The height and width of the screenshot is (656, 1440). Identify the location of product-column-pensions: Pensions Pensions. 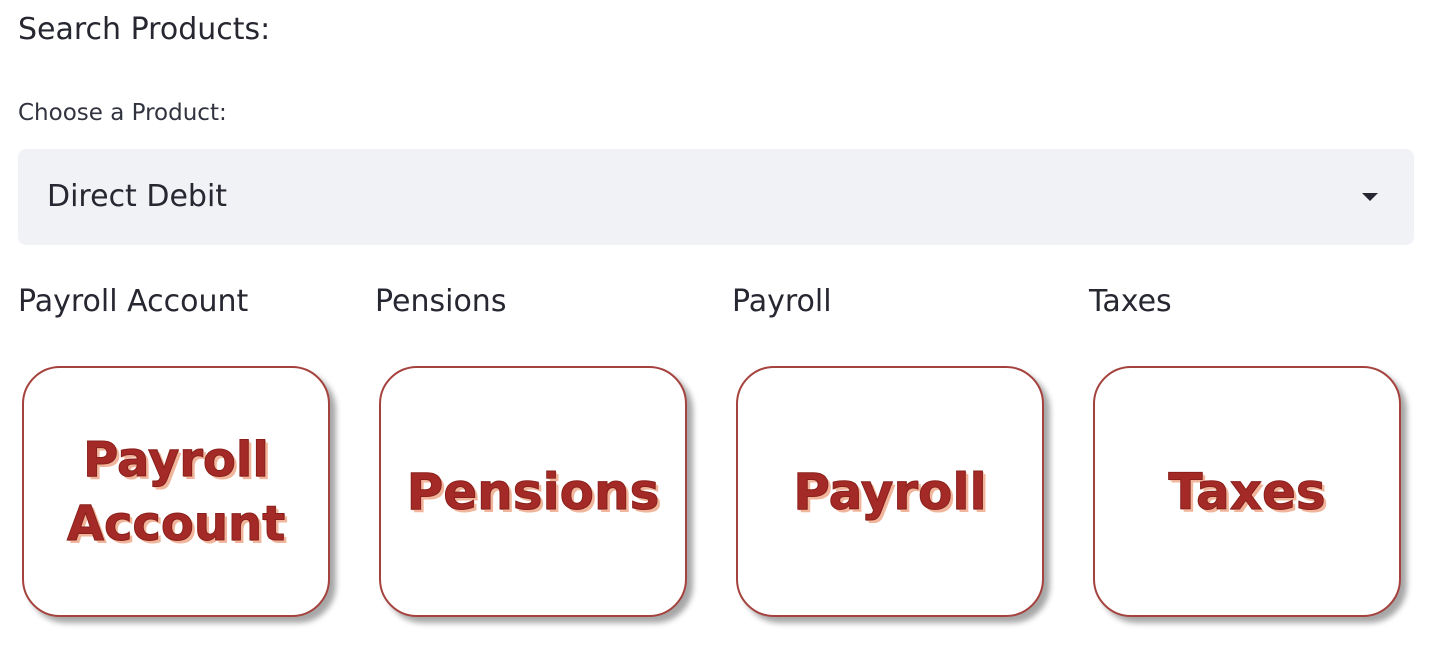
(545, 448).